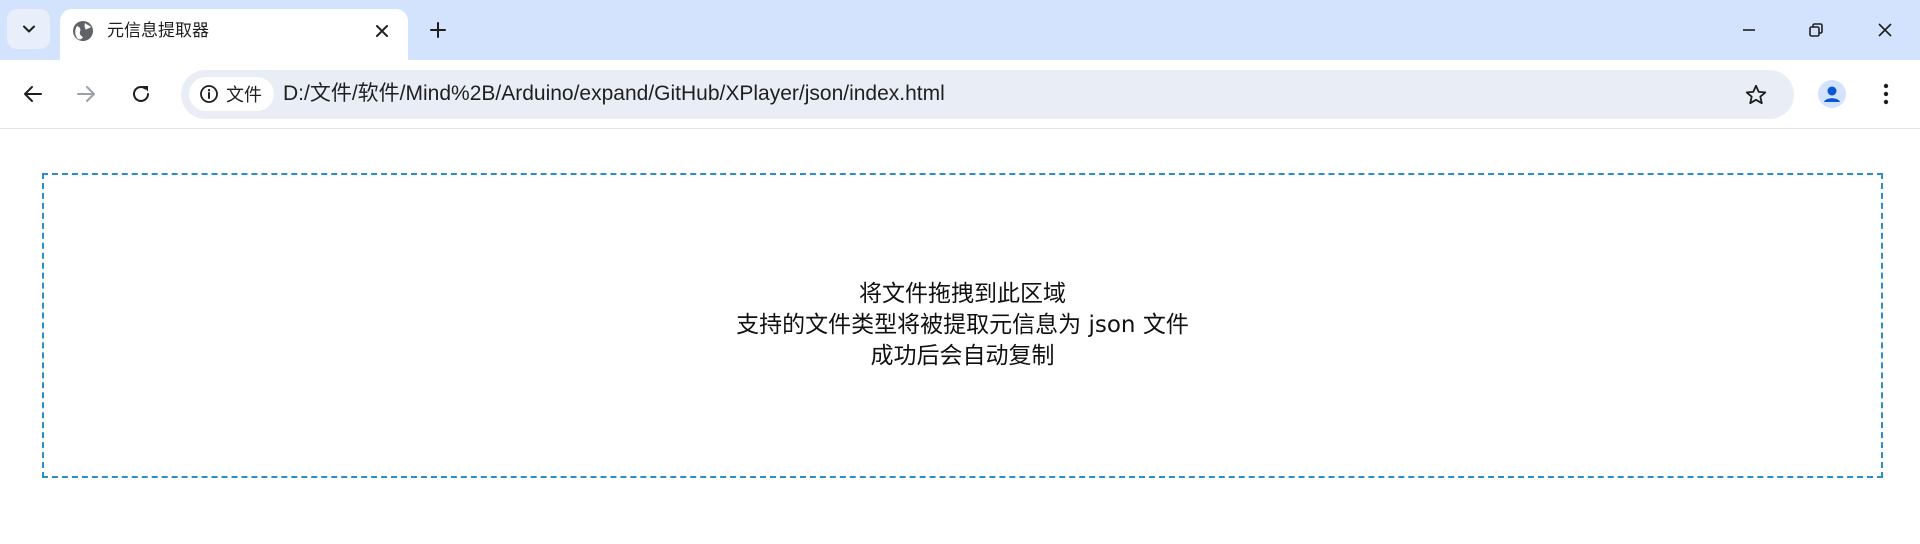  What do you see at coordinates (209, 94) in the screenshot?
I see `info-icon` at bounding box center [209, 94].